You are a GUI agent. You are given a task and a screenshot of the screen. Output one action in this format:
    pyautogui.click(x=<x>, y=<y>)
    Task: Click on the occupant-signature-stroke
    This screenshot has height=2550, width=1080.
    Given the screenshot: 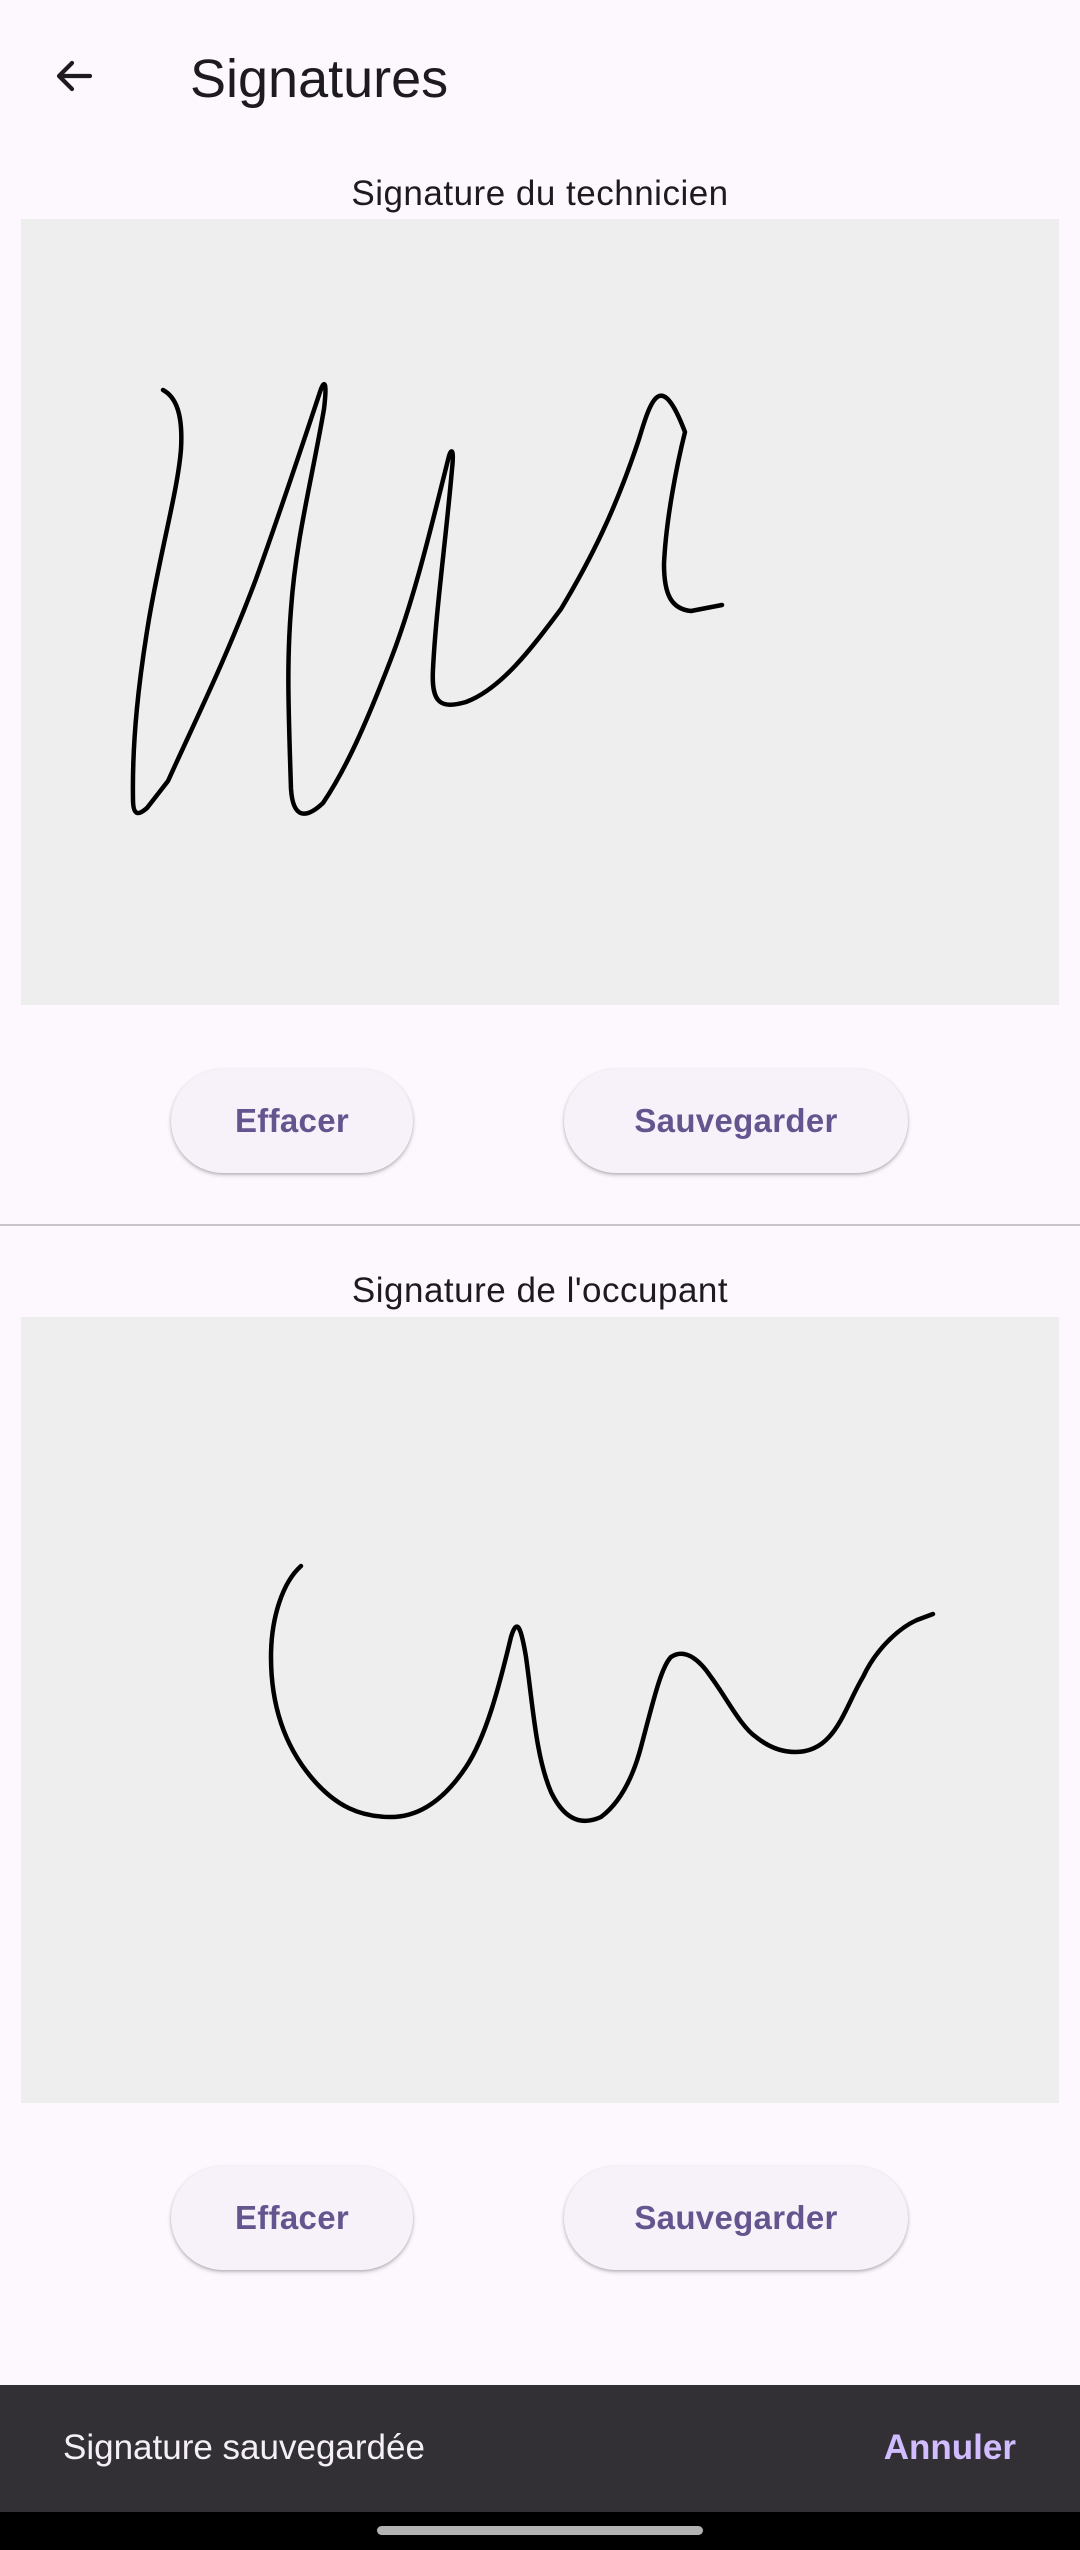 What is the action you would take?
    pyautogui.click(x=602, y=1693)
    